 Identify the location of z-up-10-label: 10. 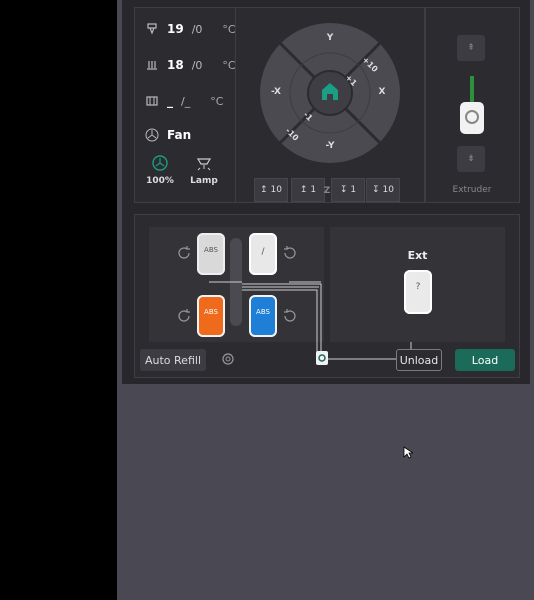
(276, 190).